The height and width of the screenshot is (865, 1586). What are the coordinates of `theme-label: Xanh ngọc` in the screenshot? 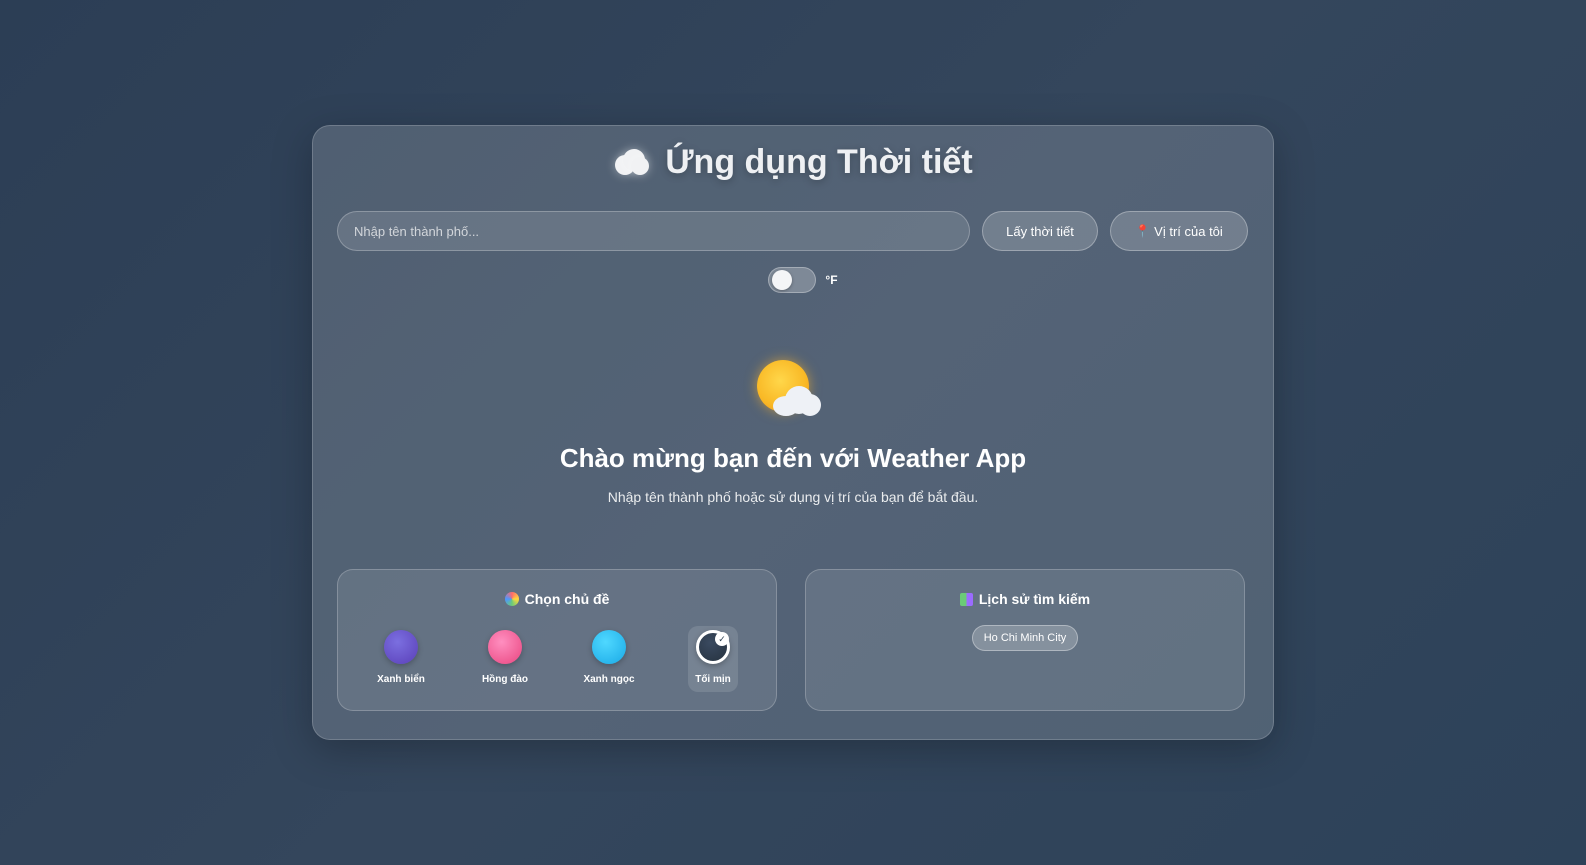 It's located at (609, 679).